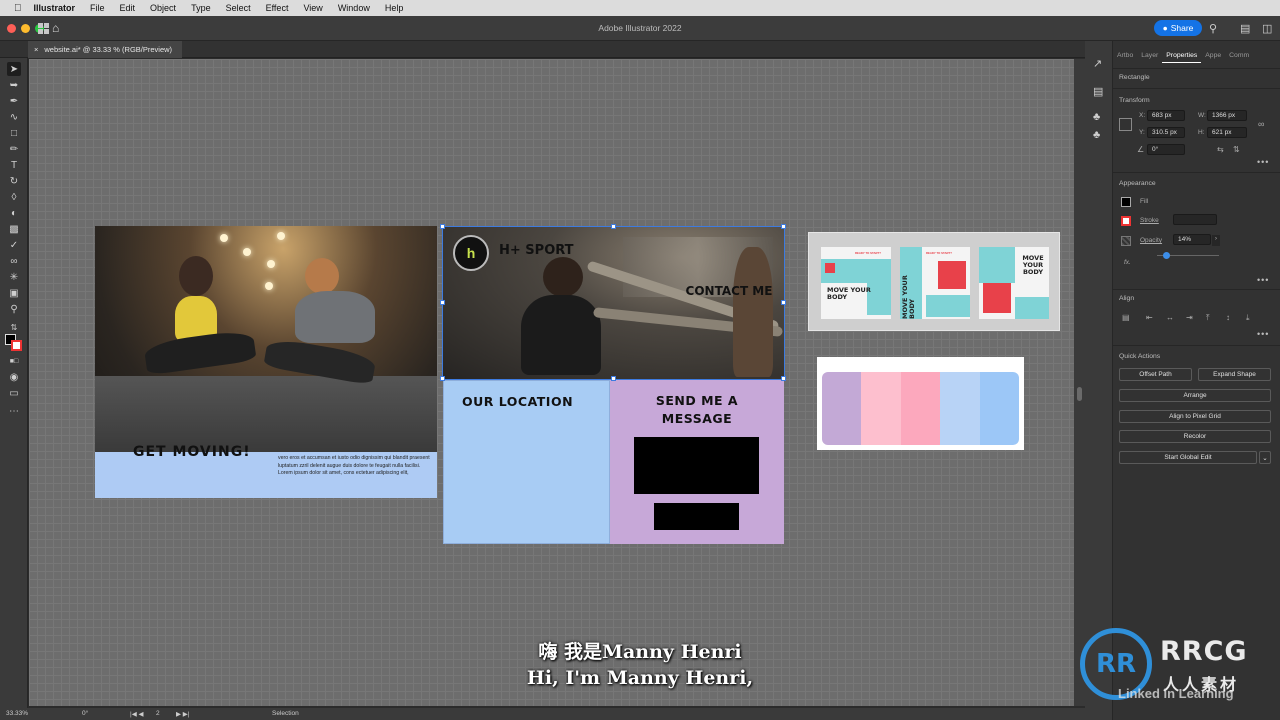  Describe the element at coordinates (1228, 317) in the screenshot. I see `align-middle-icon: ↕` at that location.